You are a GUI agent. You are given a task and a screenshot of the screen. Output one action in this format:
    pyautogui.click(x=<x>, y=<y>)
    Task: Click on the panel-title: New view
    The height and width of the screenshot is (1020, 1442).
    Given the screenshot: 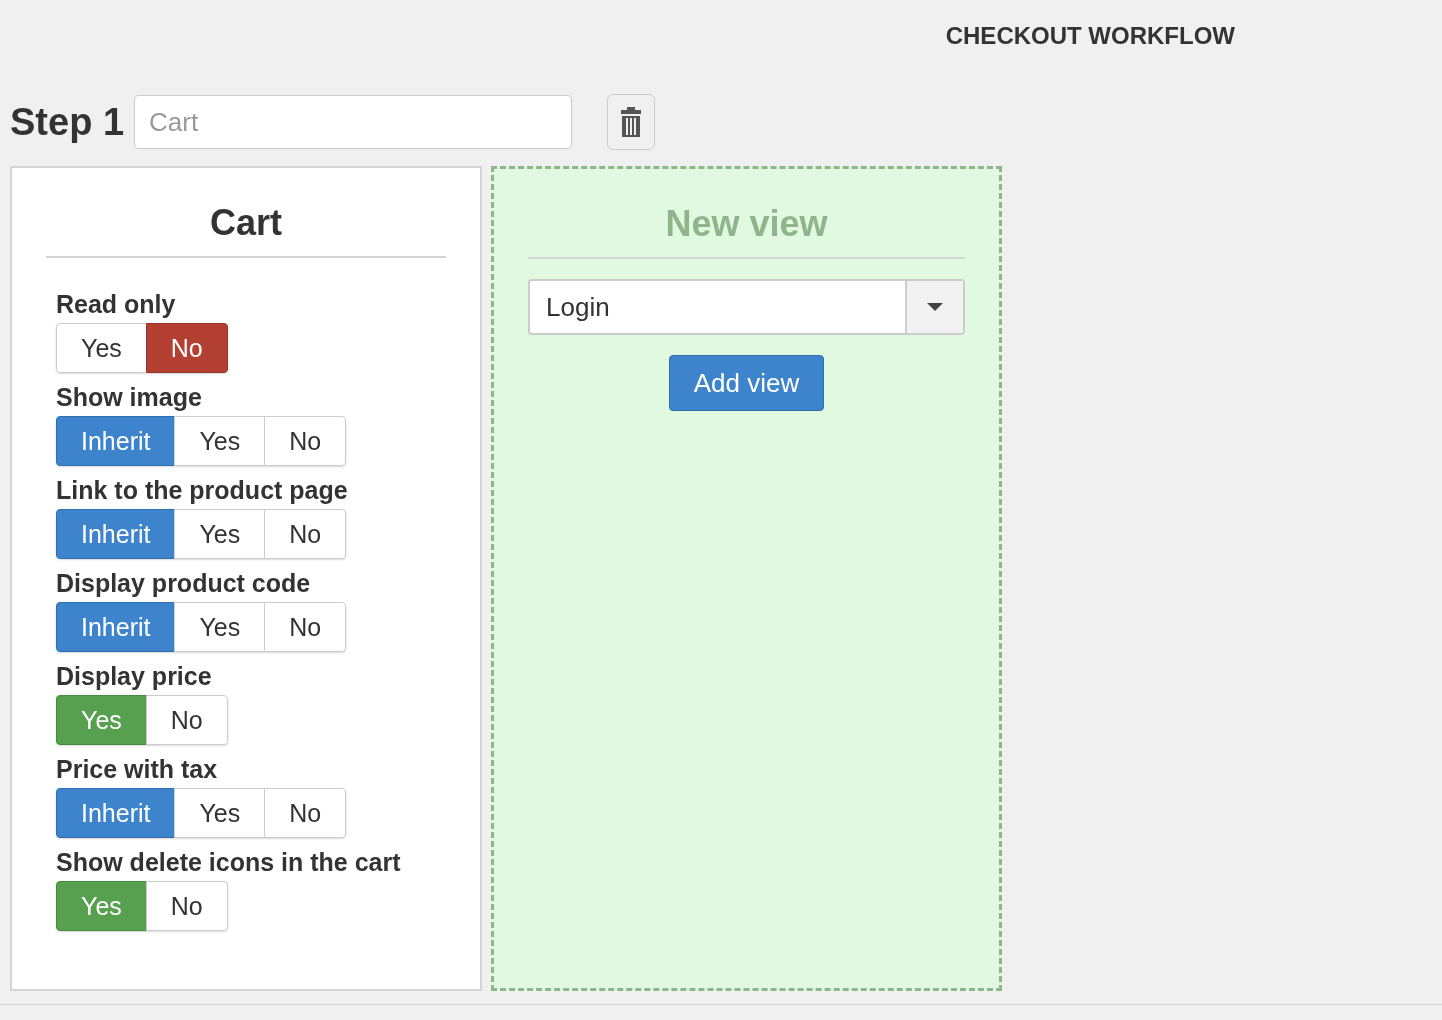 What is the action you would take?
    pyautogui.click(x=746, y=214)
    